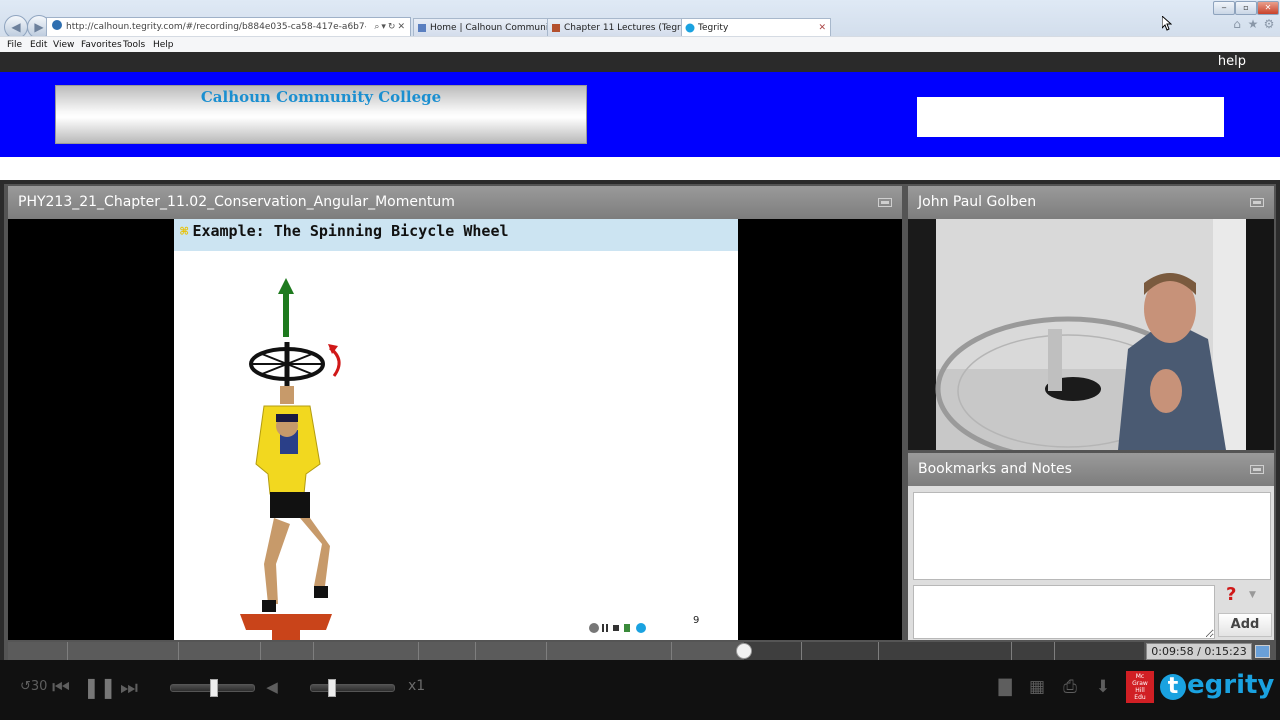 Image resolution: width=1280 pixels, height=720 pixels. What do you see at coordinates (1167, 23) in the screenshot?
I see `mouse-cursor-icon` at bounding box center [1167, 23].